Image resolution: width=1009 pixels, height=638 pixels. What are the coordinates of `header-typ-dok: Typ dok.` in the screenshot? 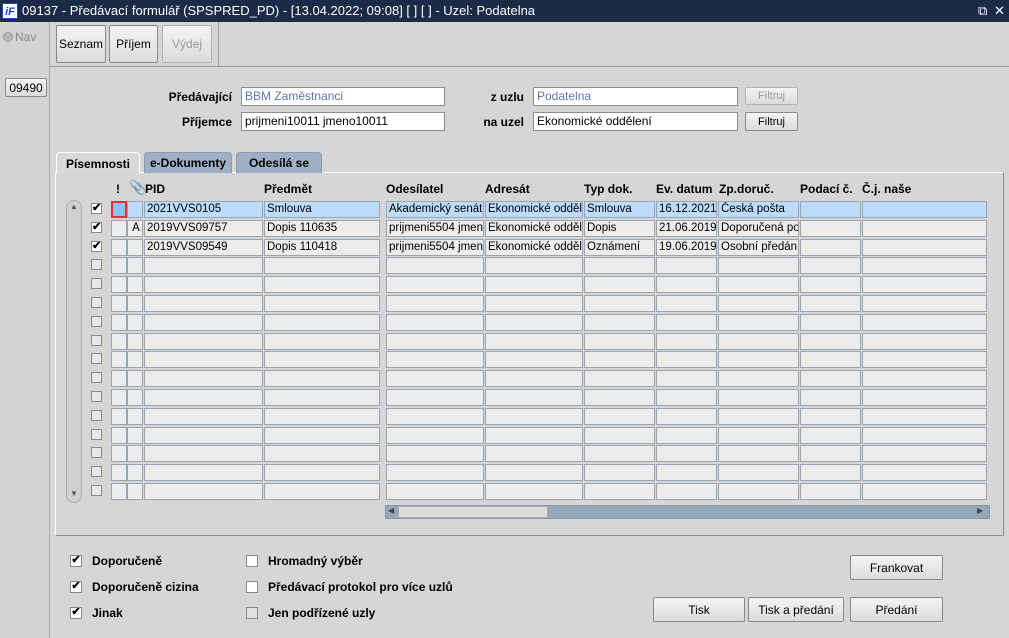 It's located at (608, 189).